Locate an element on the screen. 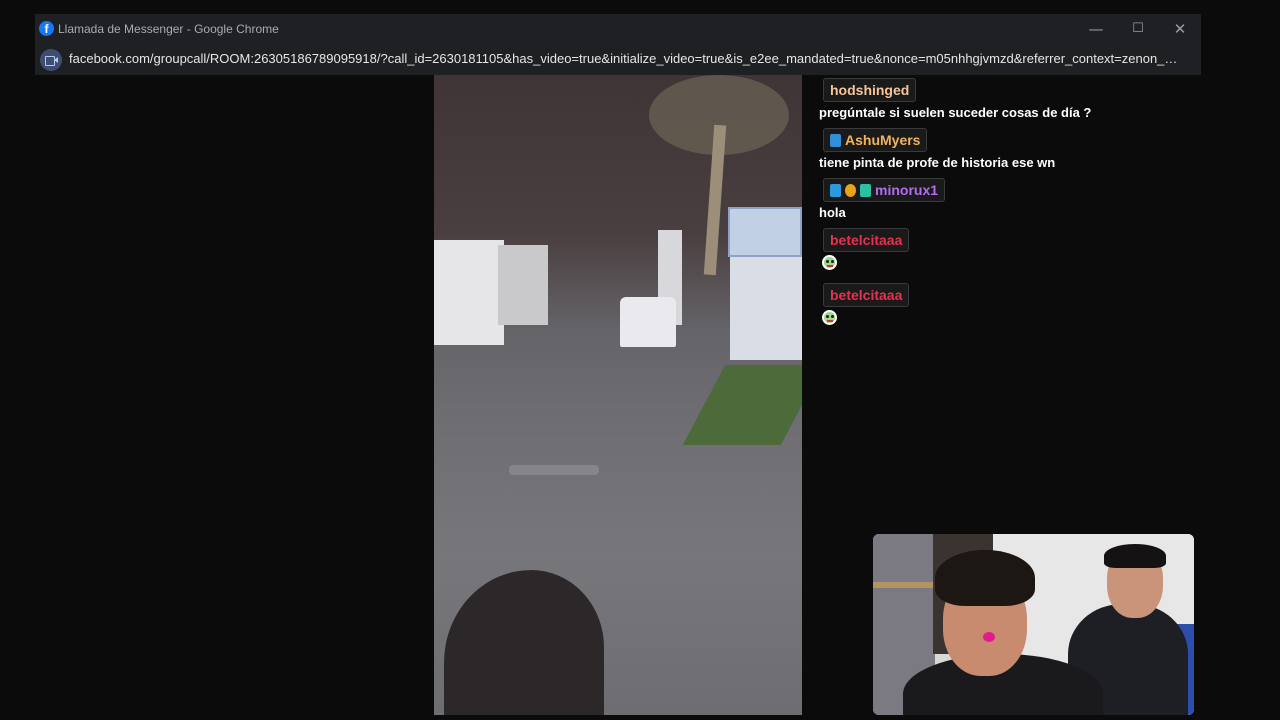  minimize-button: — is located at coordinates (1096, 29).